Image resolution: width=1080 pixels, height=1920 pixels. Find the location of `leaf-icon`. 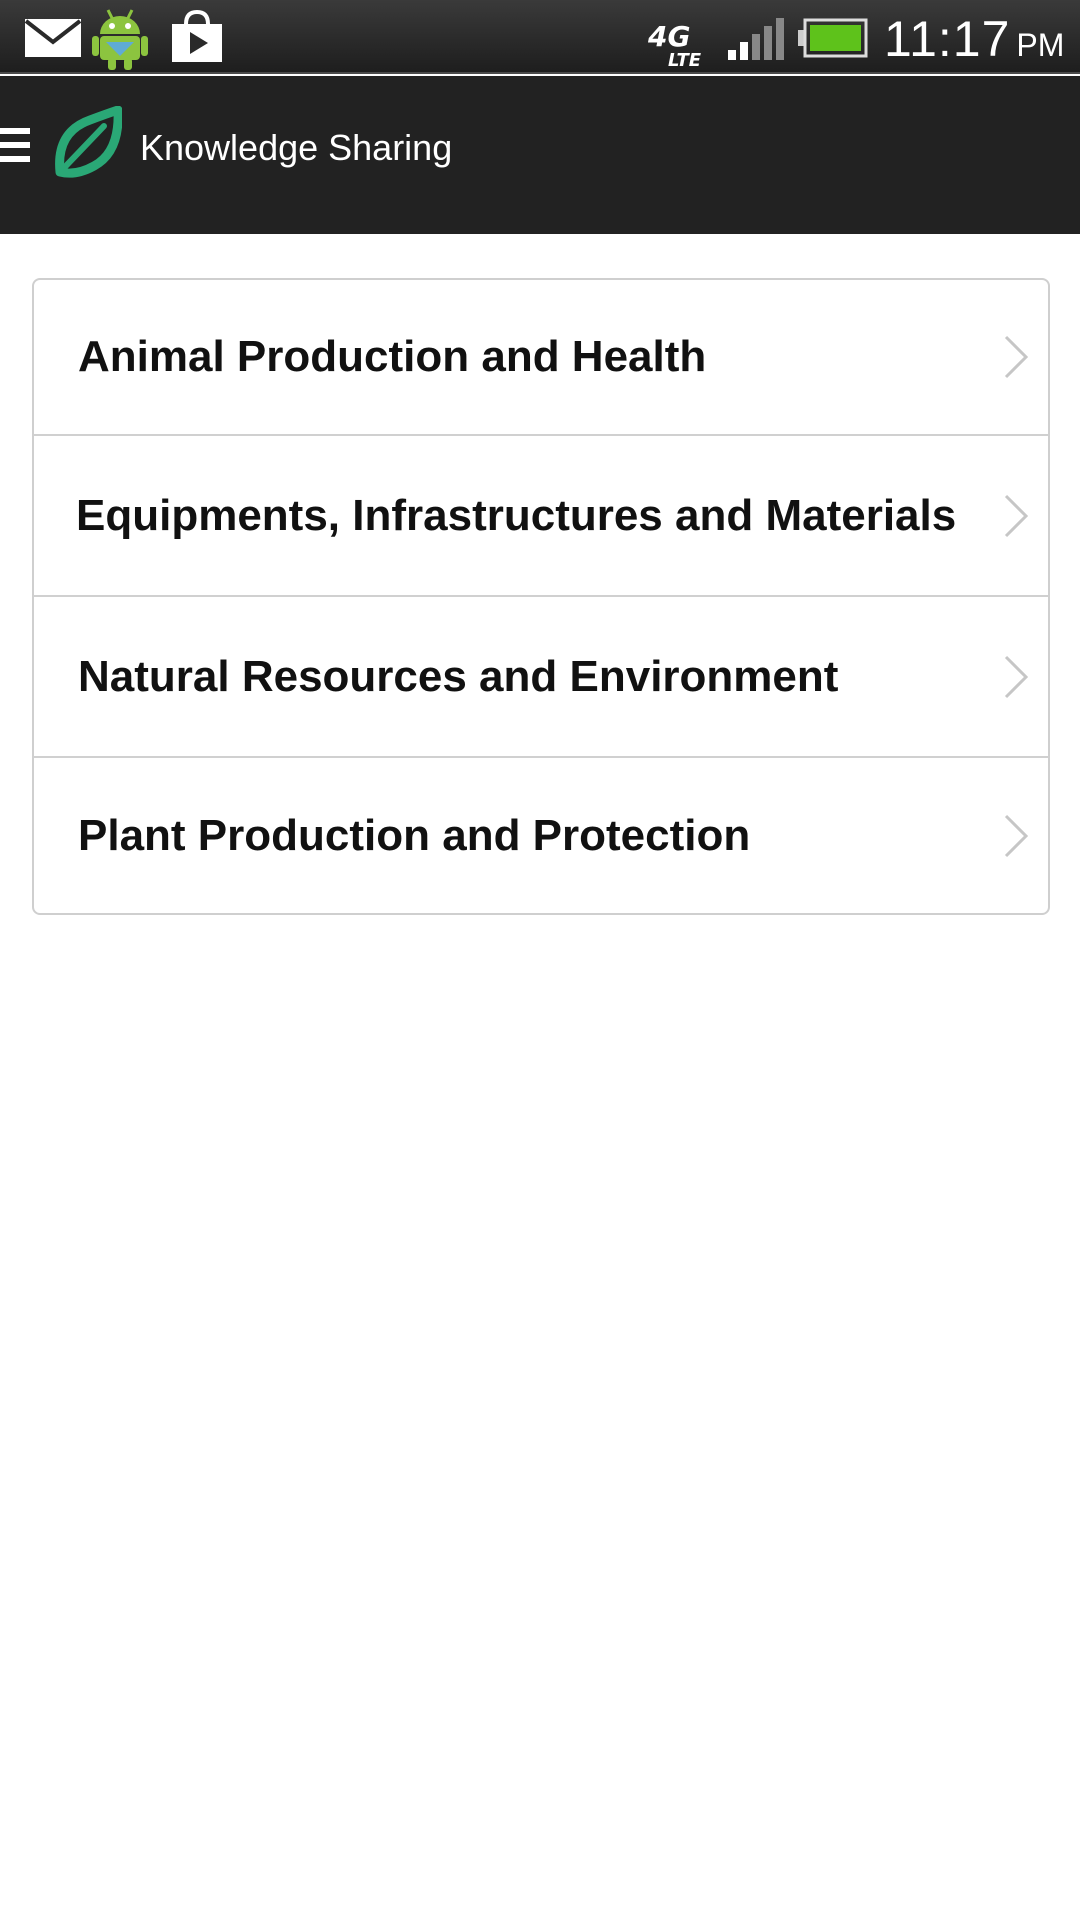

leaf-icon is located at coordinates (88, 142).